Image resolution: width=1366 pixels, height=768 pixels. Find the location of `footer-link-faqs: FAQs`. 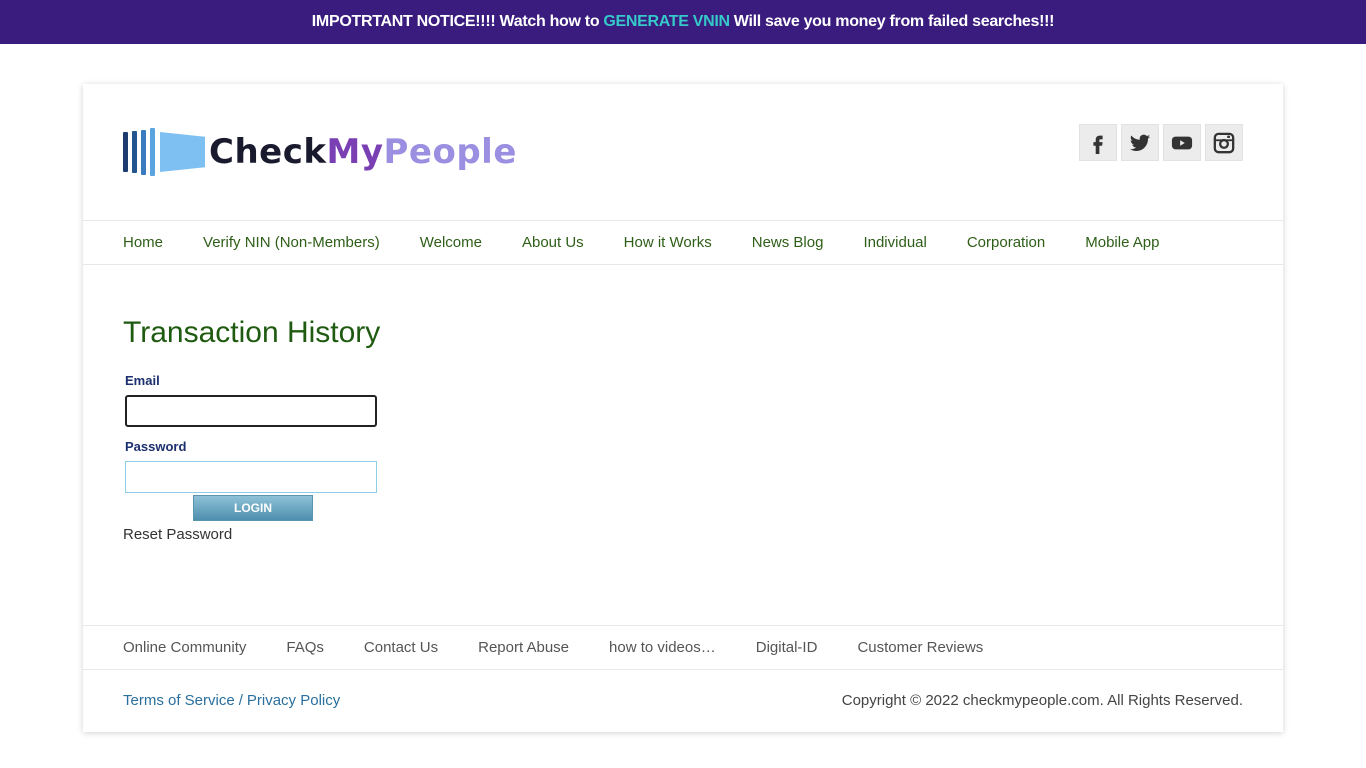

footer-link-faqs: FAQs is located at coordinates (305, 647).